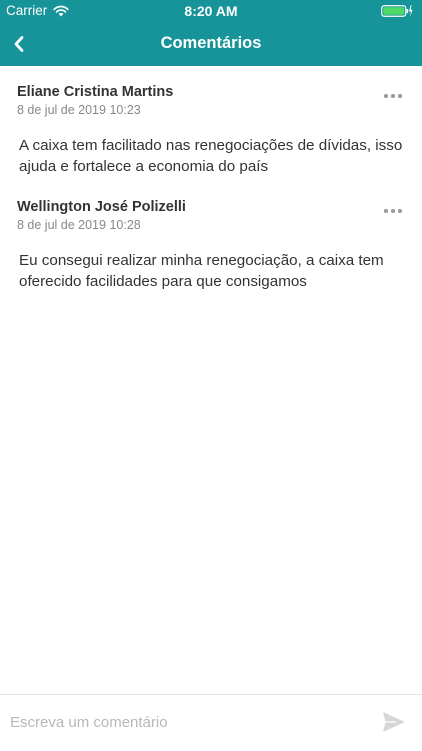 Image resolution: width=422 pixels, height=751 pixels. Describe the element at coordinates (101, 207) in the screenshot. I see `comment-author: Wellington José Polizelli` at that location.